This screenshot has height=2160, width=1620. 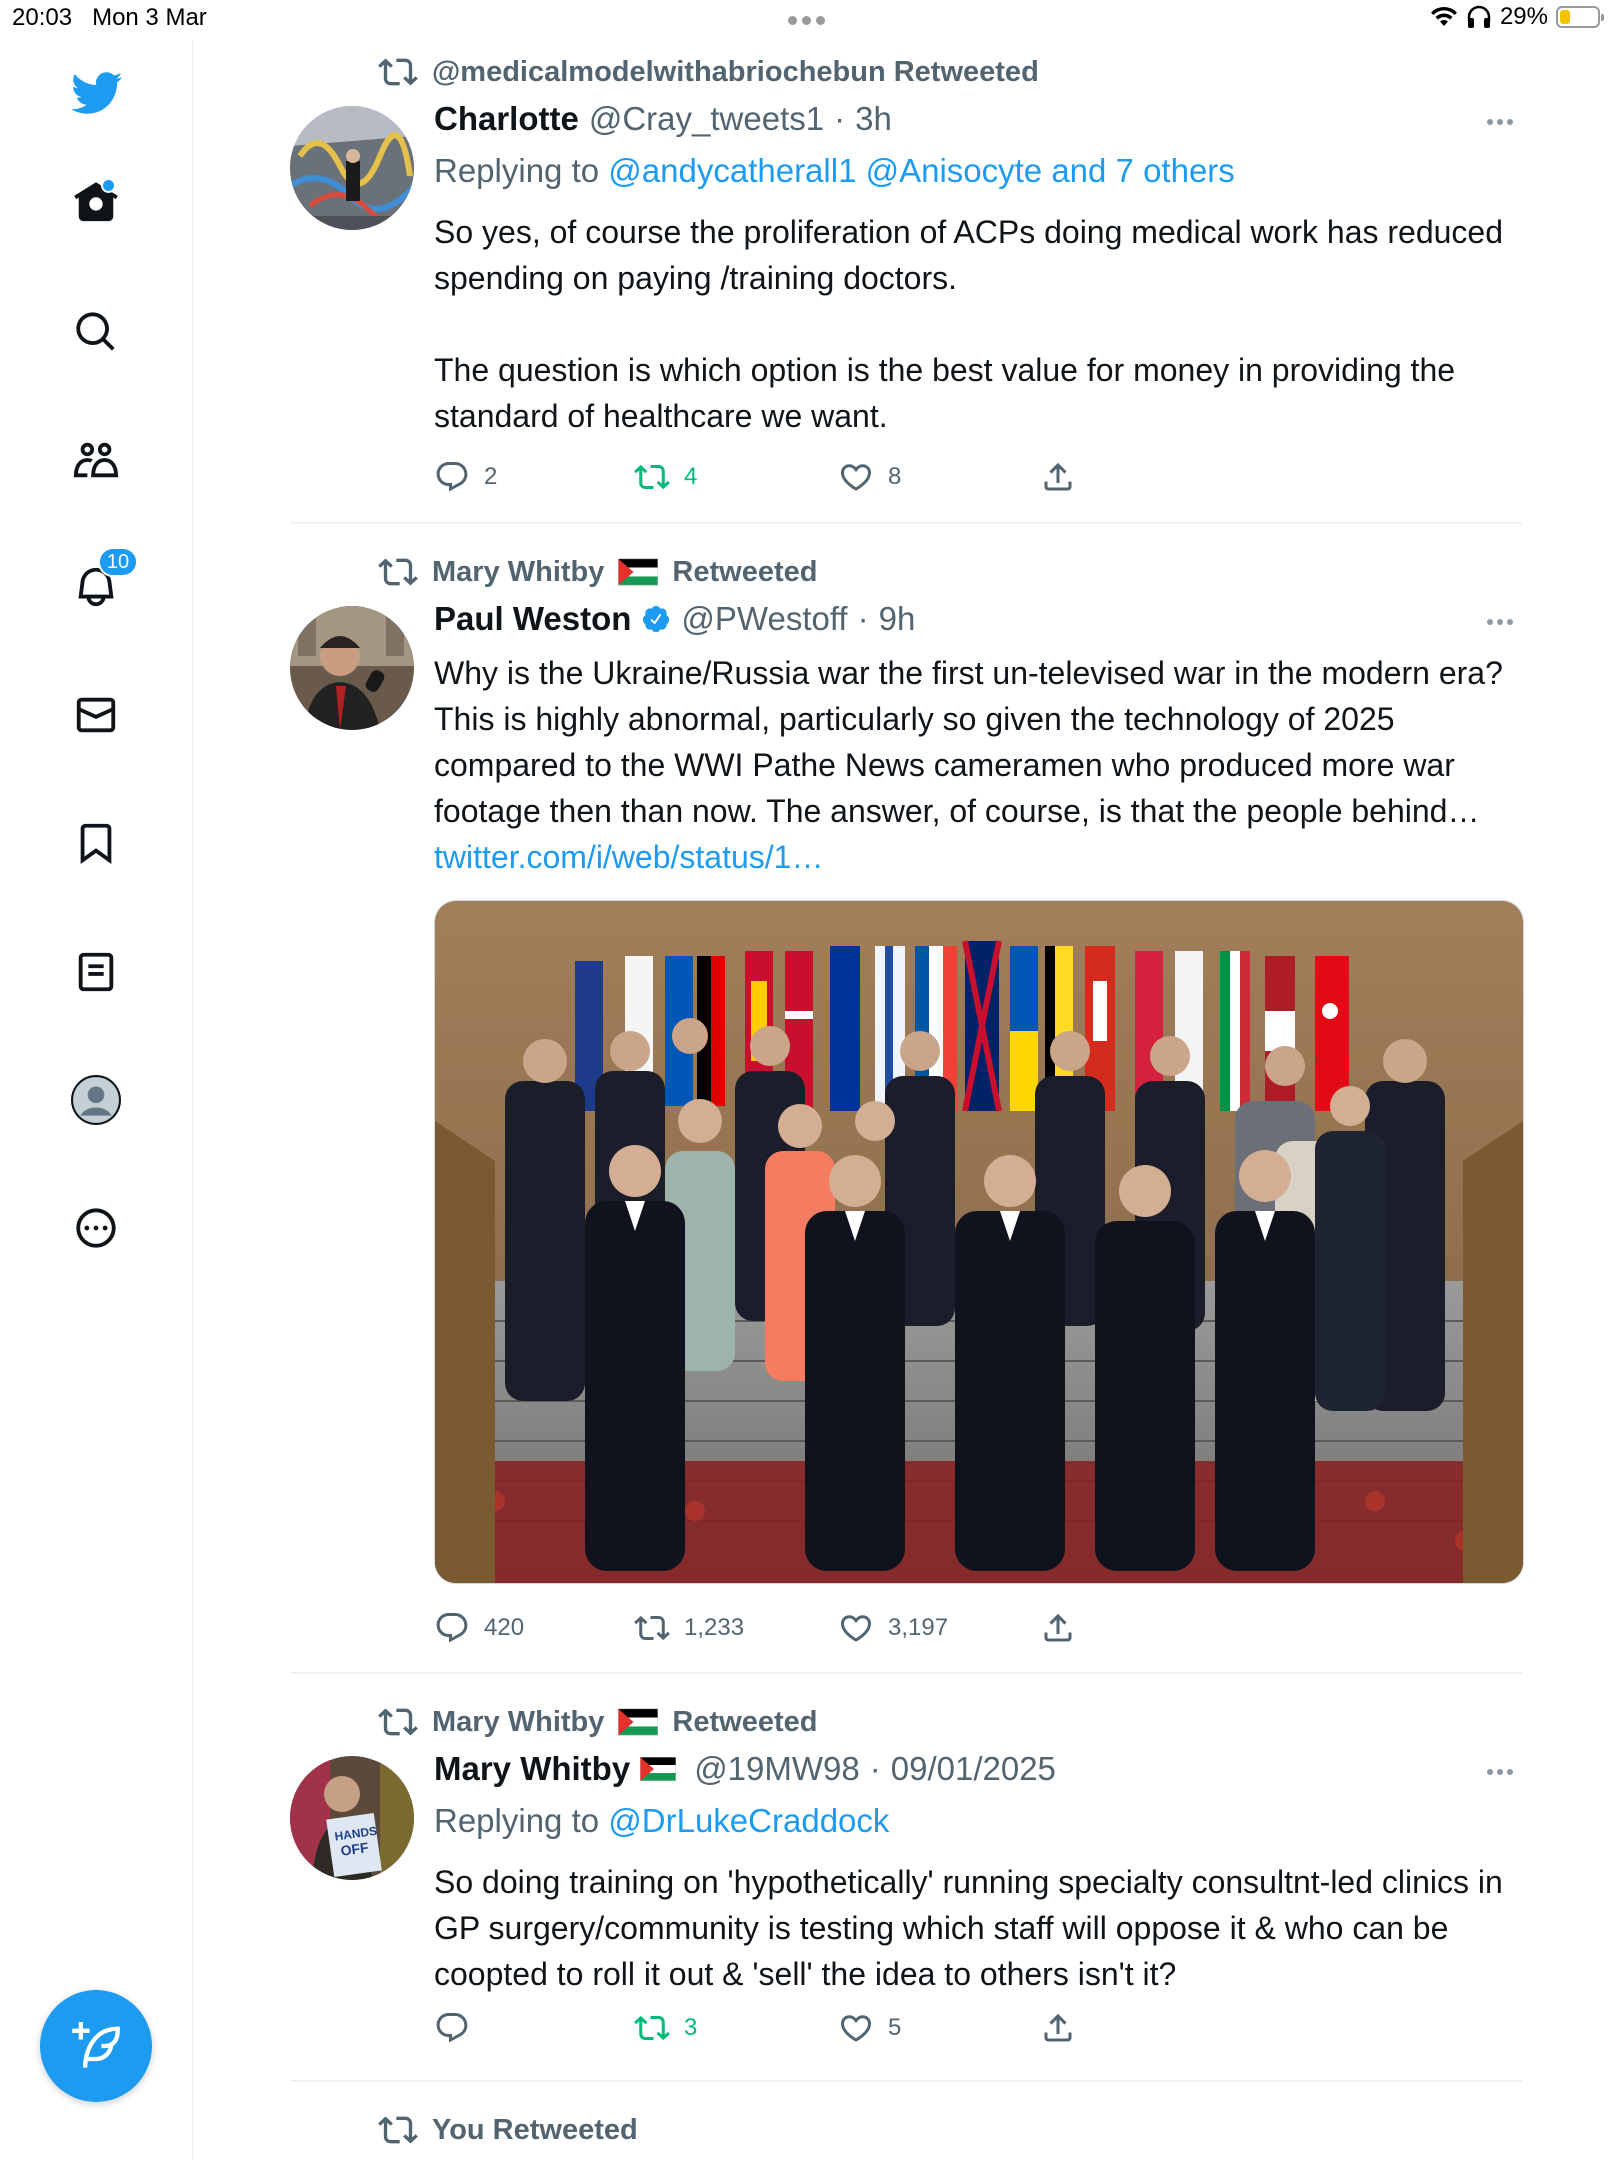 What do you see at coordinates (149, 17) in the screenshot?
I see `status-date: Mon 3 Mar` at bounding box center [149, 17].